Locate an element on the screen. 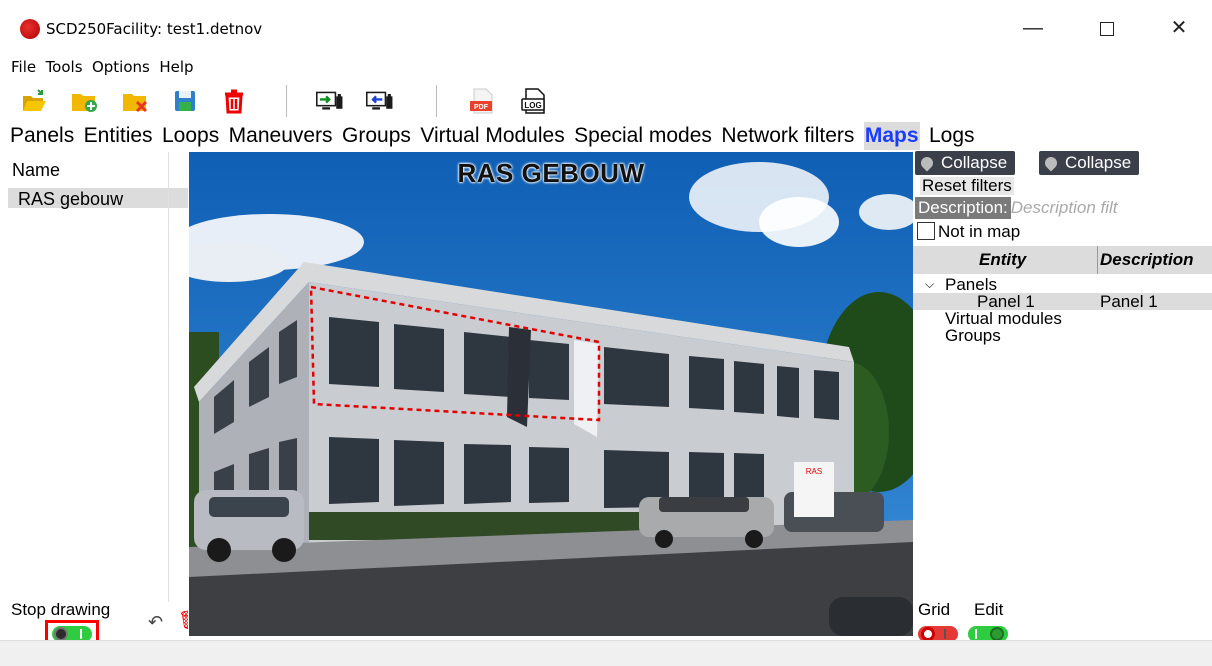 This screenshot has height=666, width=1212. entity-table-header: Entity Description is located at coordinates (1062, 260).